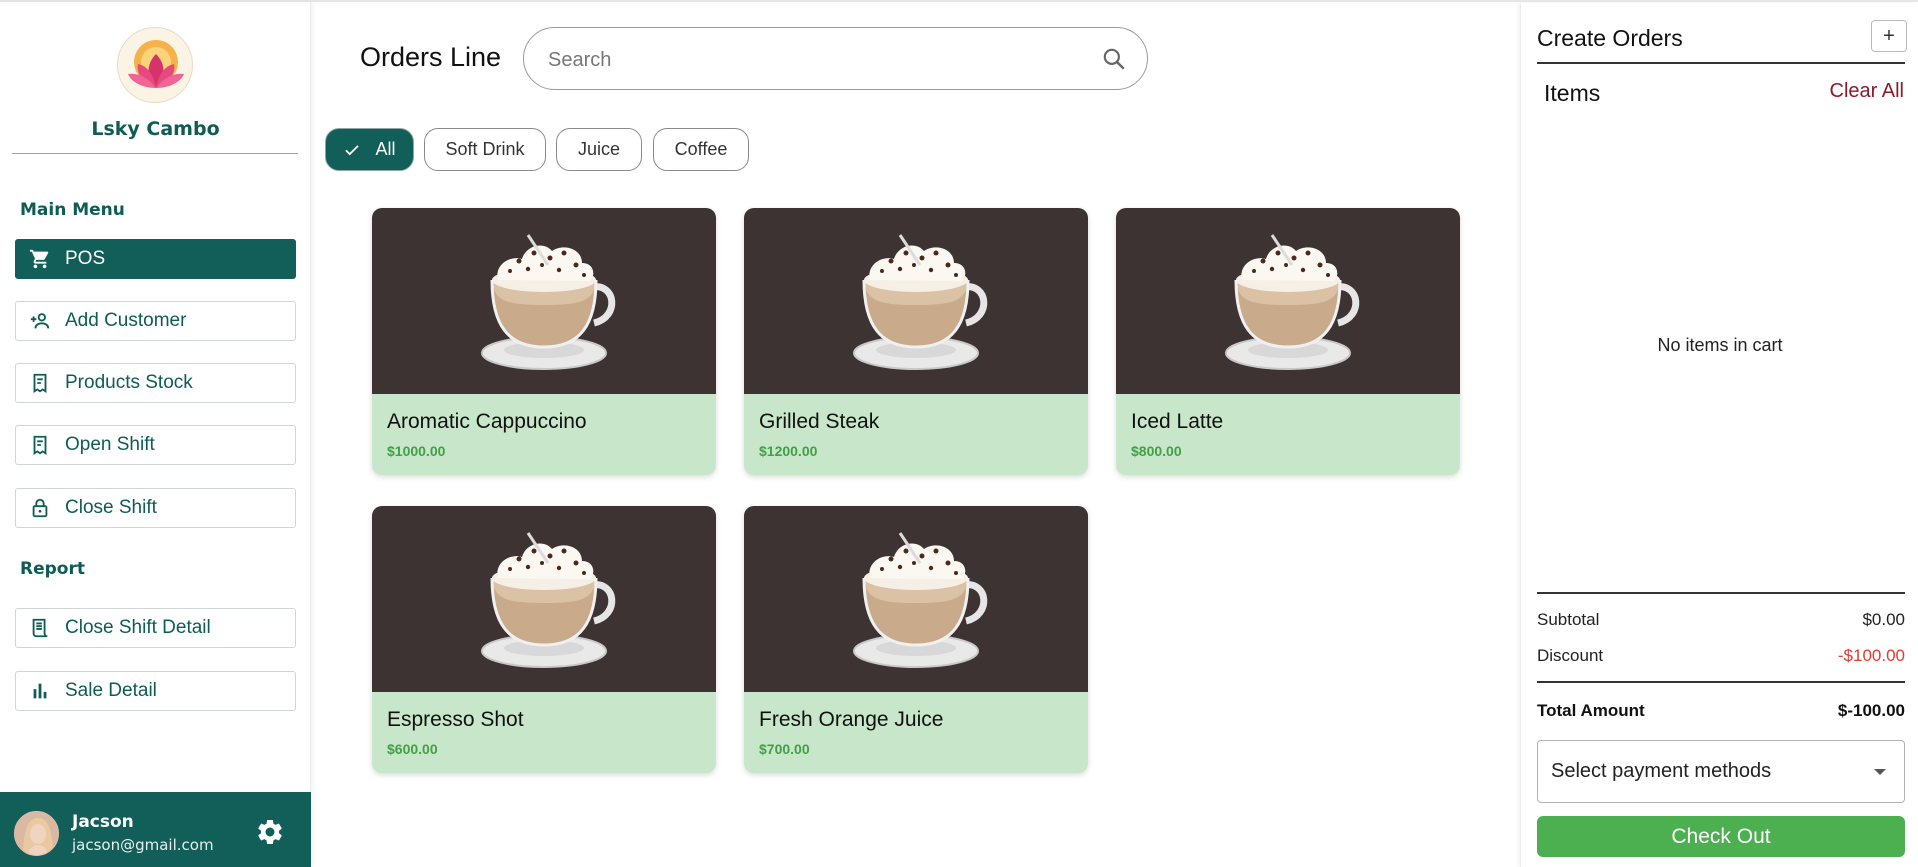  I want to click on checkout-button: Check Out, so click(1721, 836).